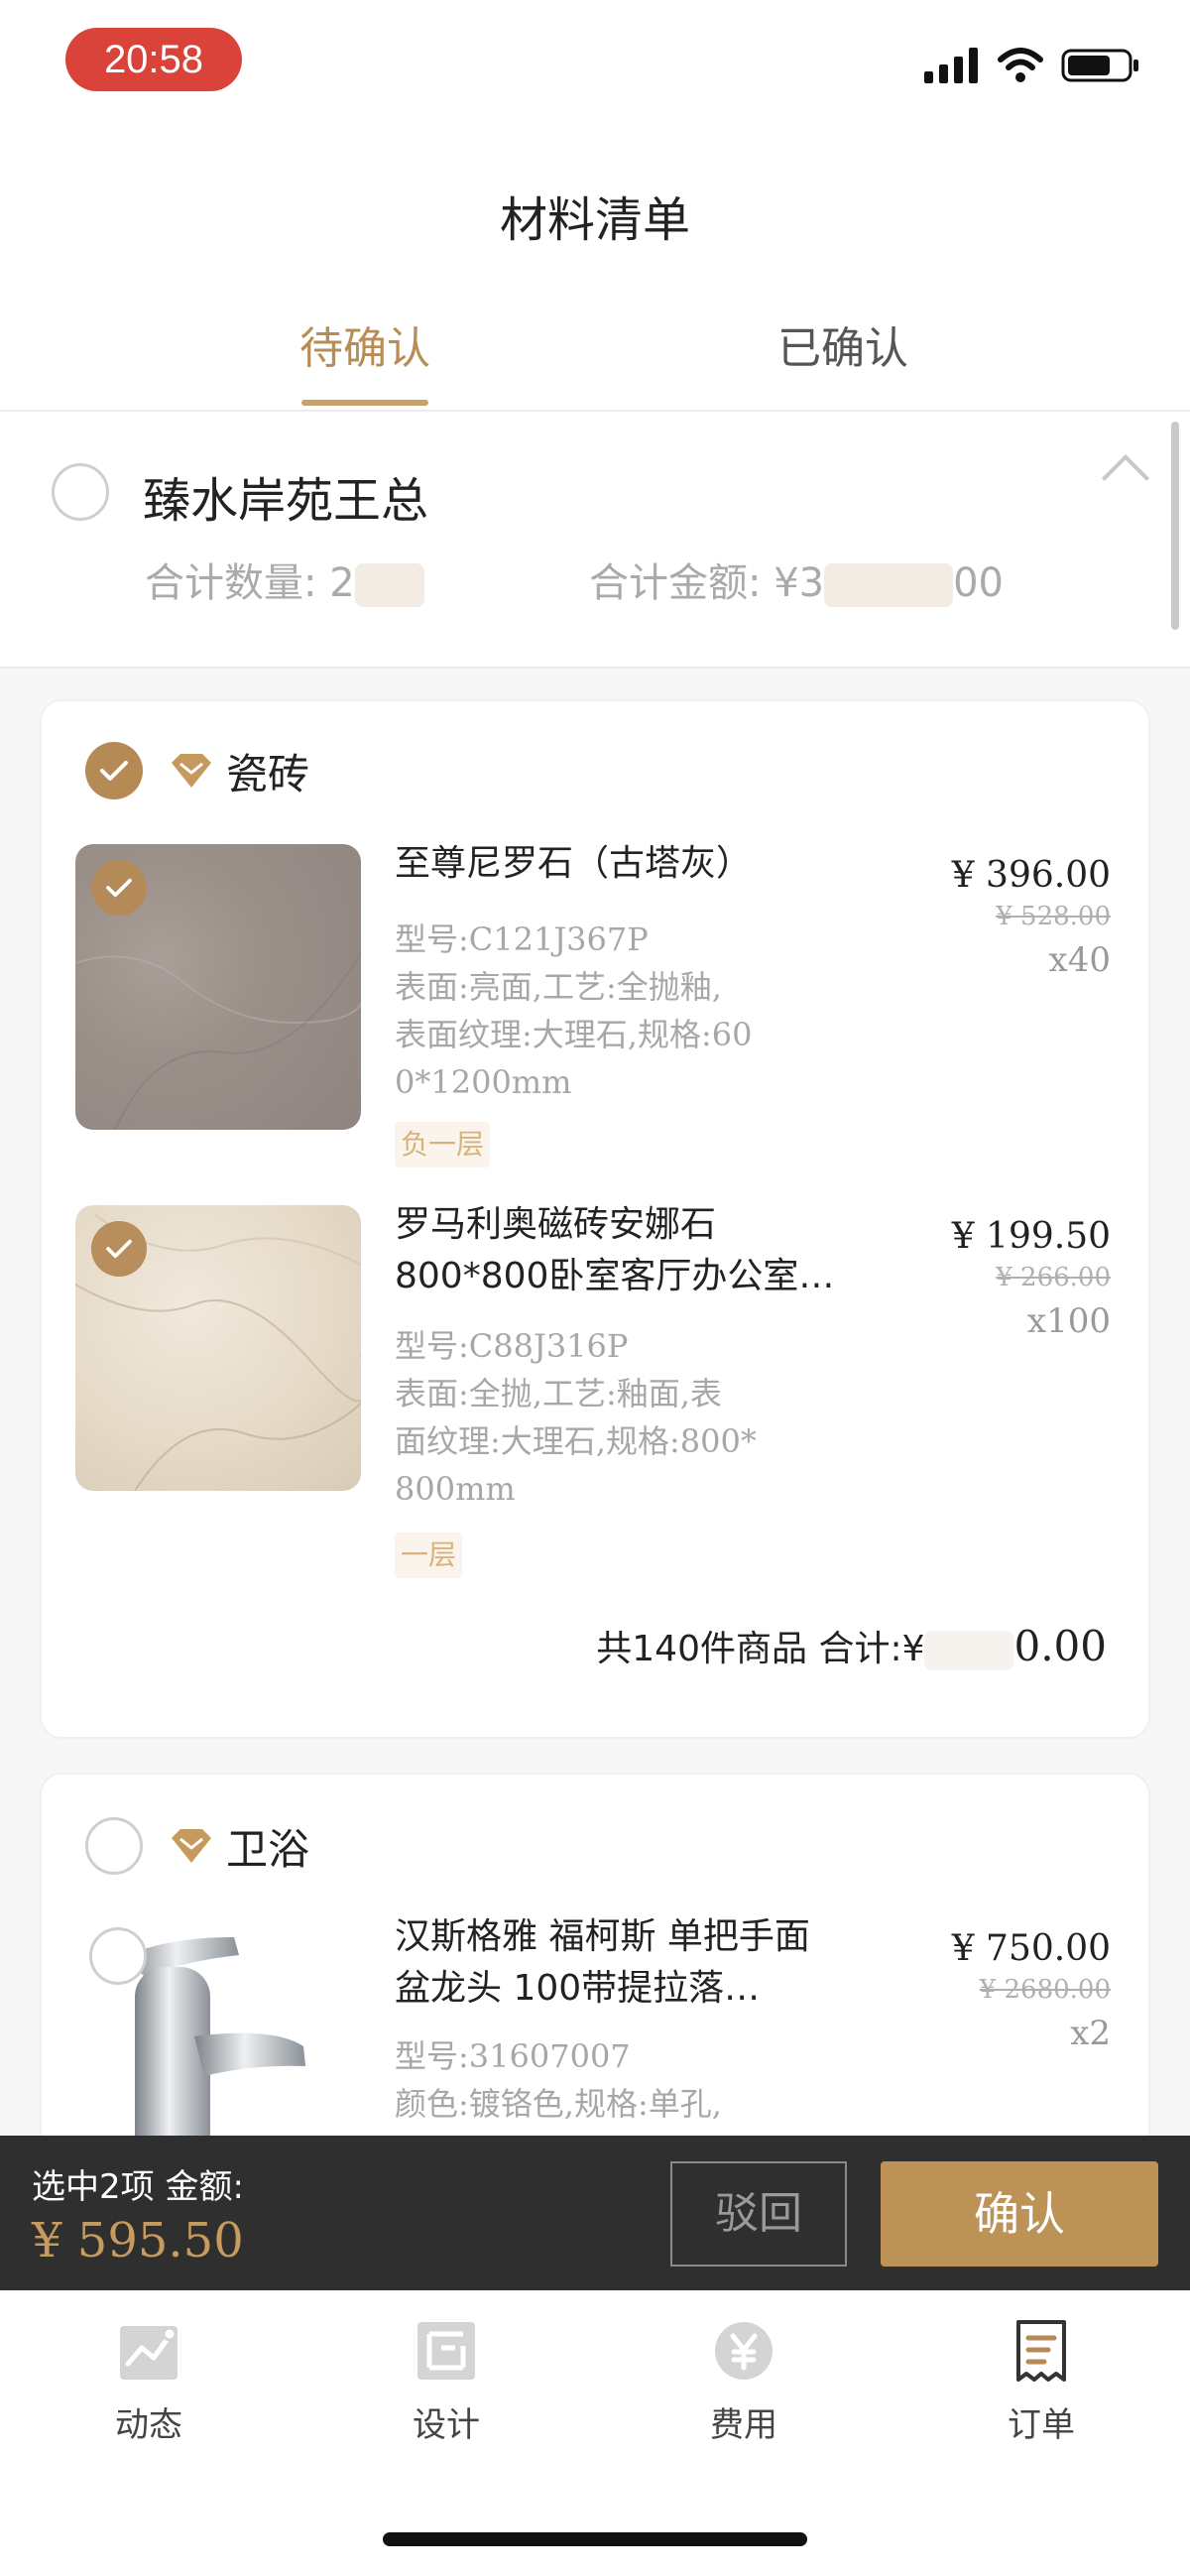 This screenshot has height=2576, width=1190. Describe the element at coordinates (365, 344) in the screenshot. I see `tab-pending: 待确认` at that location.